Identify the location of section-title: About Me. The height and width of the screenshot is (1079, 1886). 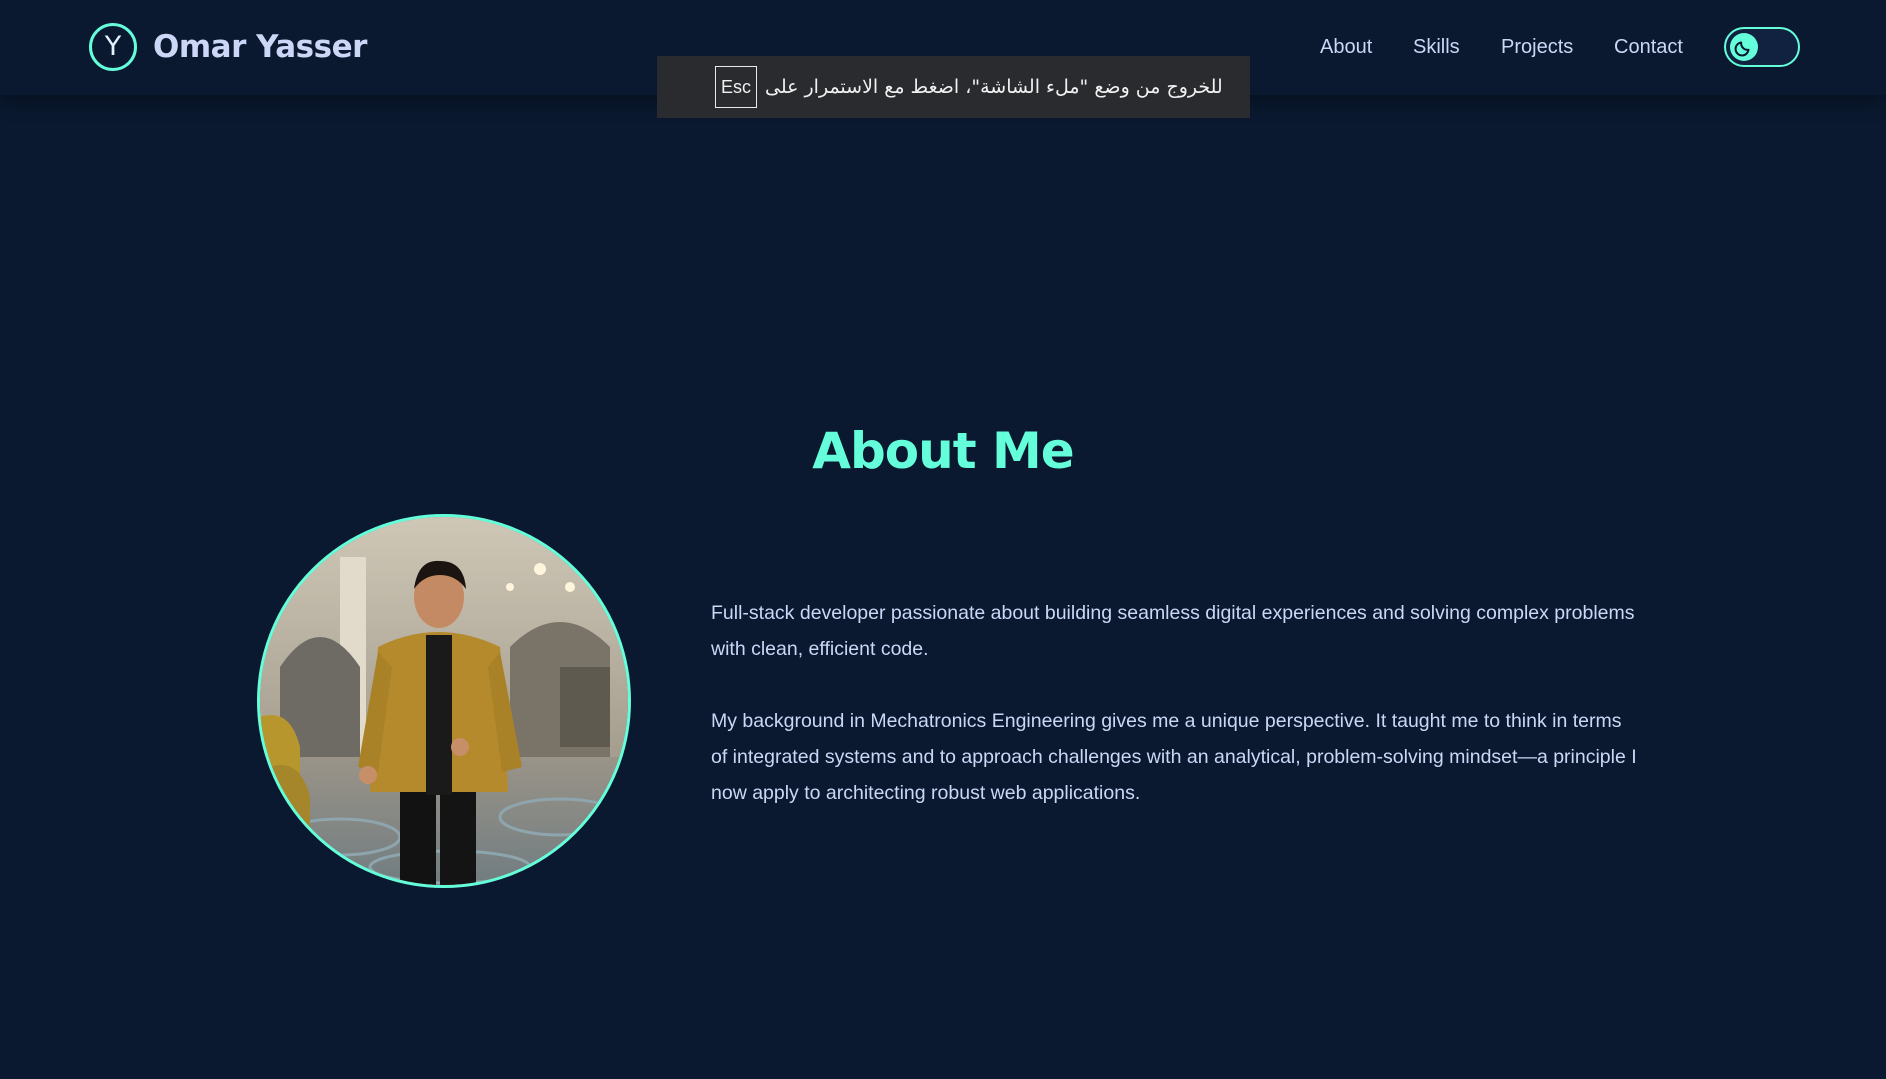
(943, 450).